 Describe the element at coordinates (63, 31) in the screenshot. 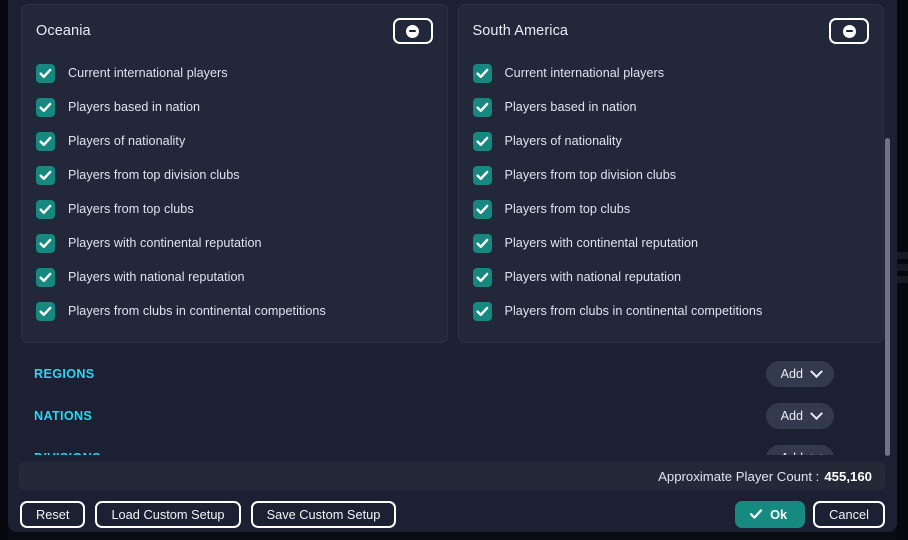

I see `panel-title: Oceania` at that location.